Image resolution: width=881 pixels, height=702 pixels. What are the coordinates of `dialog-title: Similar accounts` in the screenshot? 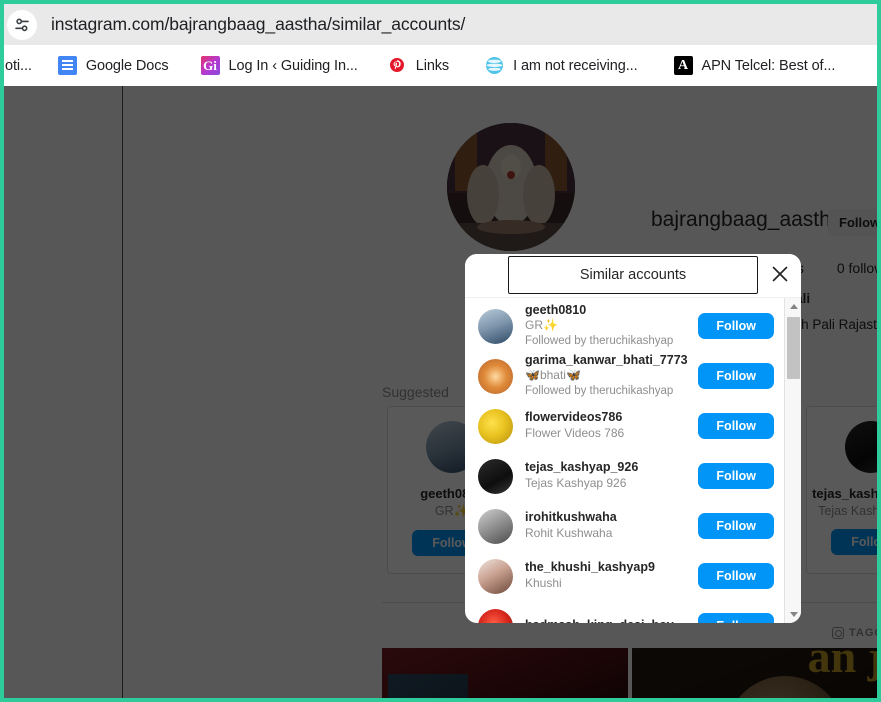 It's located at (633, 275).